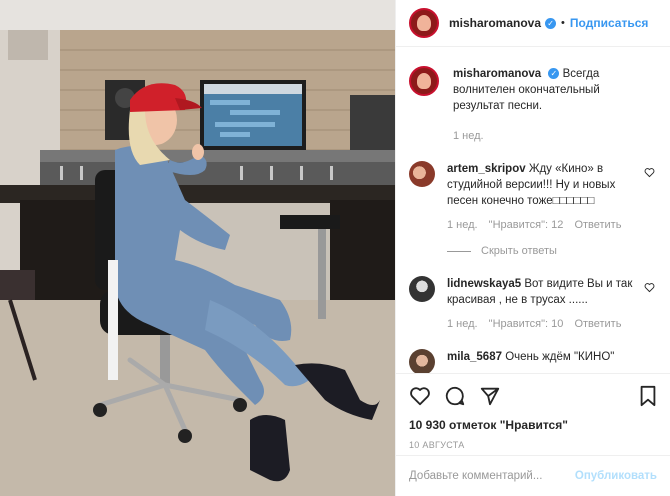  What do you see at coordinates (486, 169) in the screenshot?
I see `commenter-username: artem_skripov` at bounding box center [486, 169].